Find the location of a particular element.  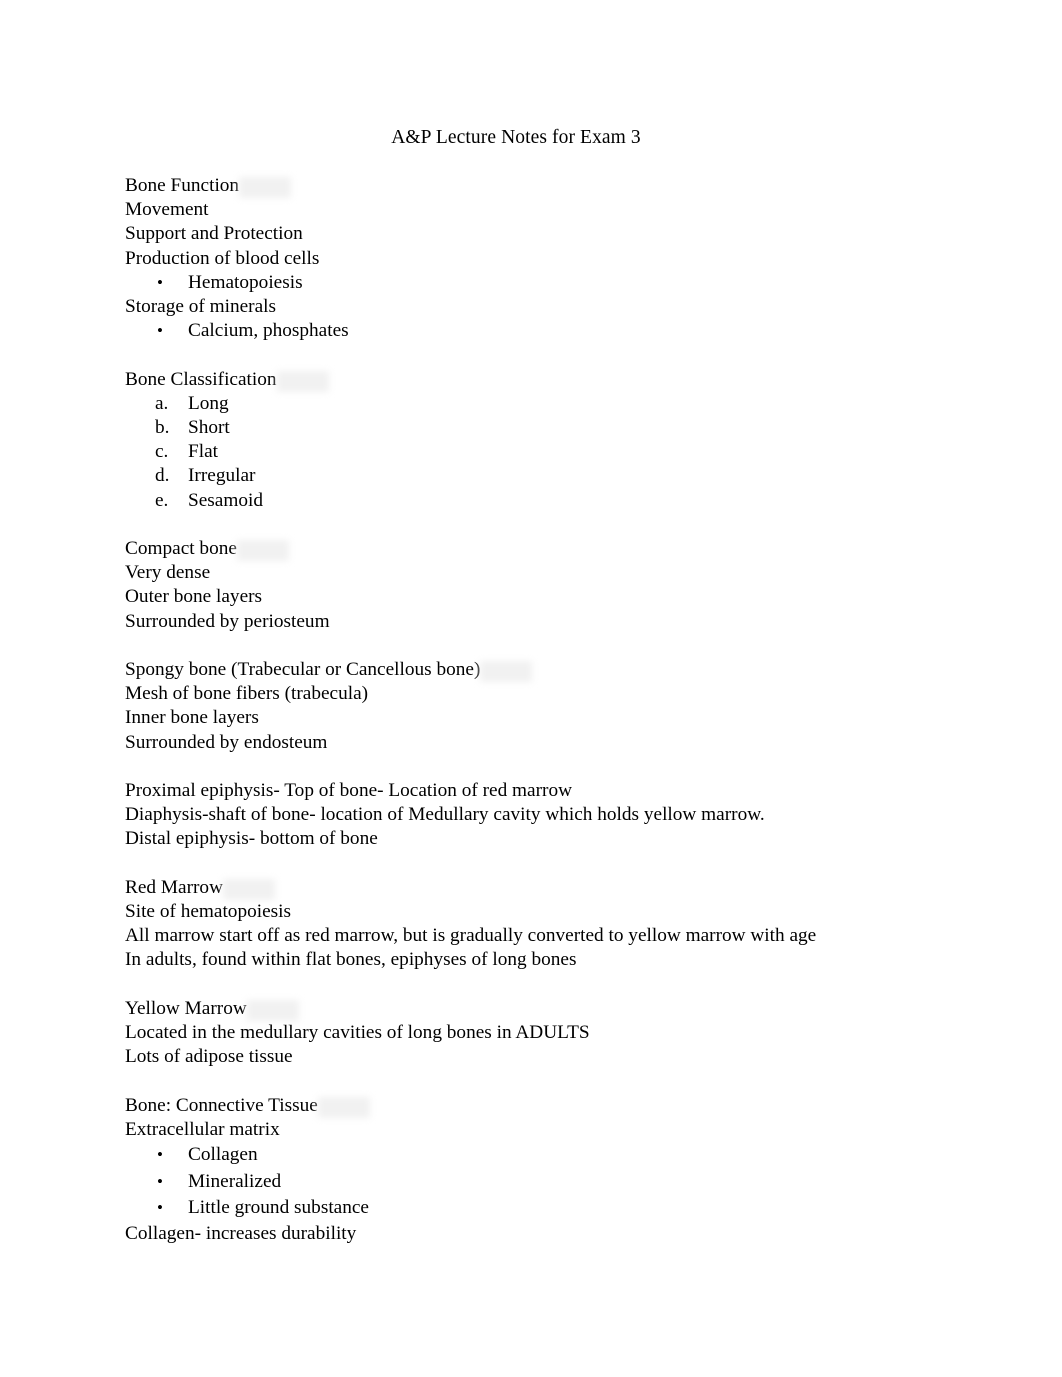

list-item: • Little ground substance is located at coordinates (540, 1208).